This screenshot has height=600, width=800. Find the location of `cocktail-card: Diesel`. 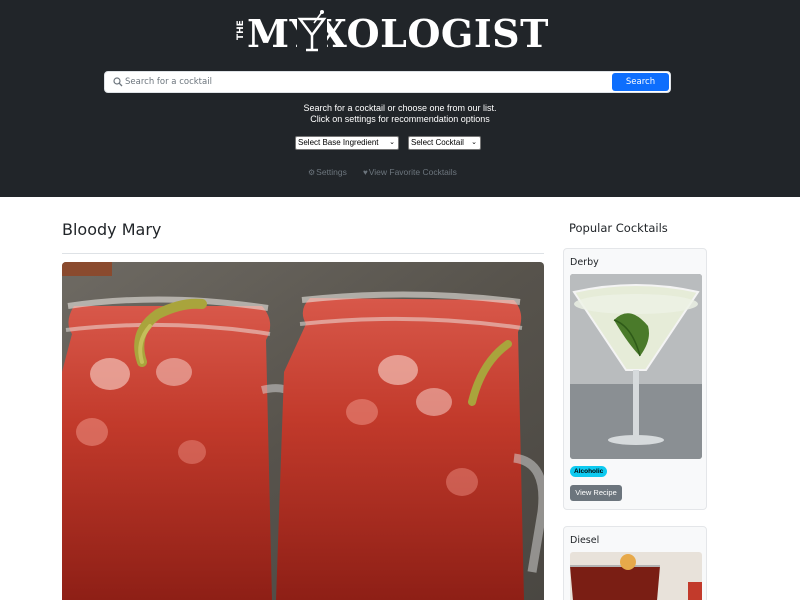

cocktail-card: Diesel is located at coordinates (635, 563).